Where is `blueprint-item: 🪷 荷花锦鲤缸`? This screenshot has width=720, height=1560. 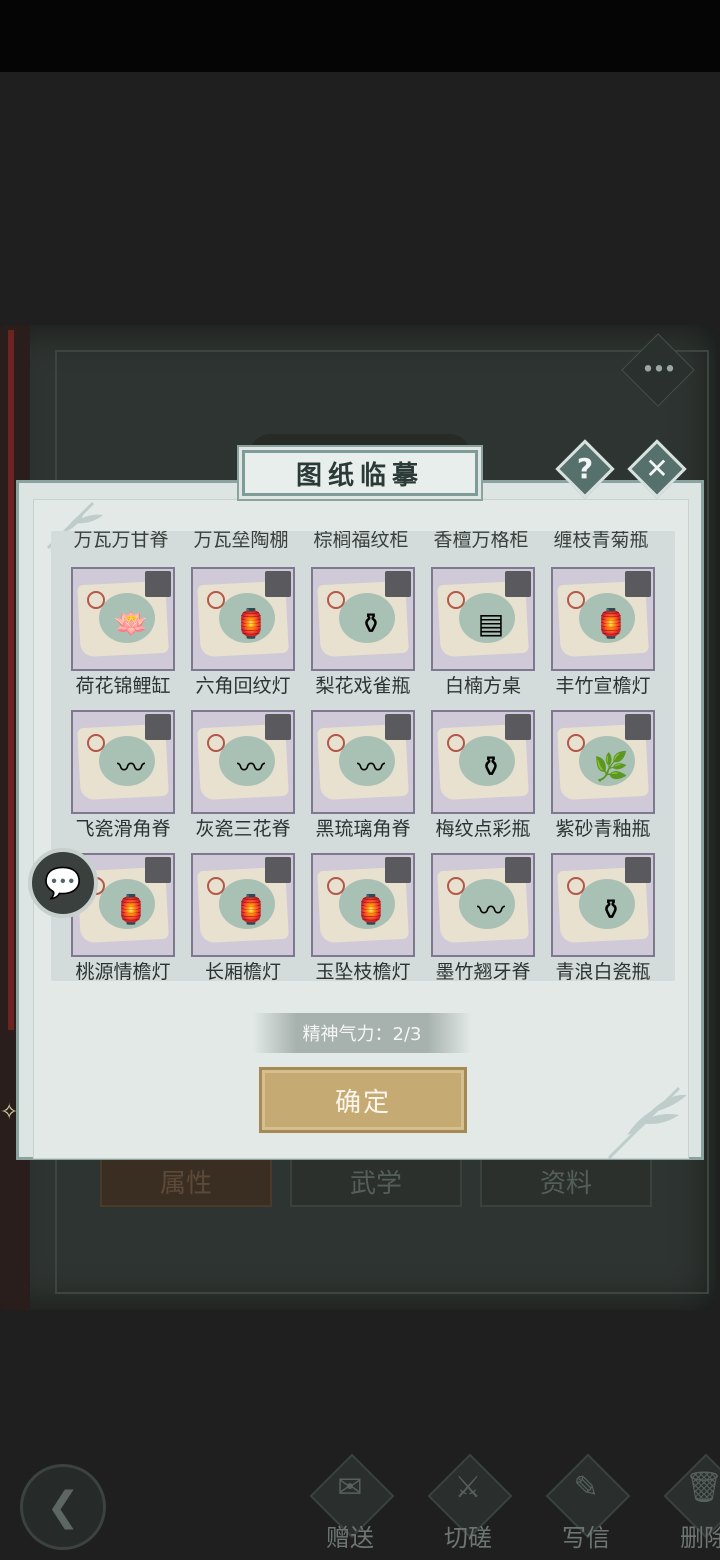 blueprint-item: 🪷 荷花锦鲤缸 is located at coordinates (127, 634).